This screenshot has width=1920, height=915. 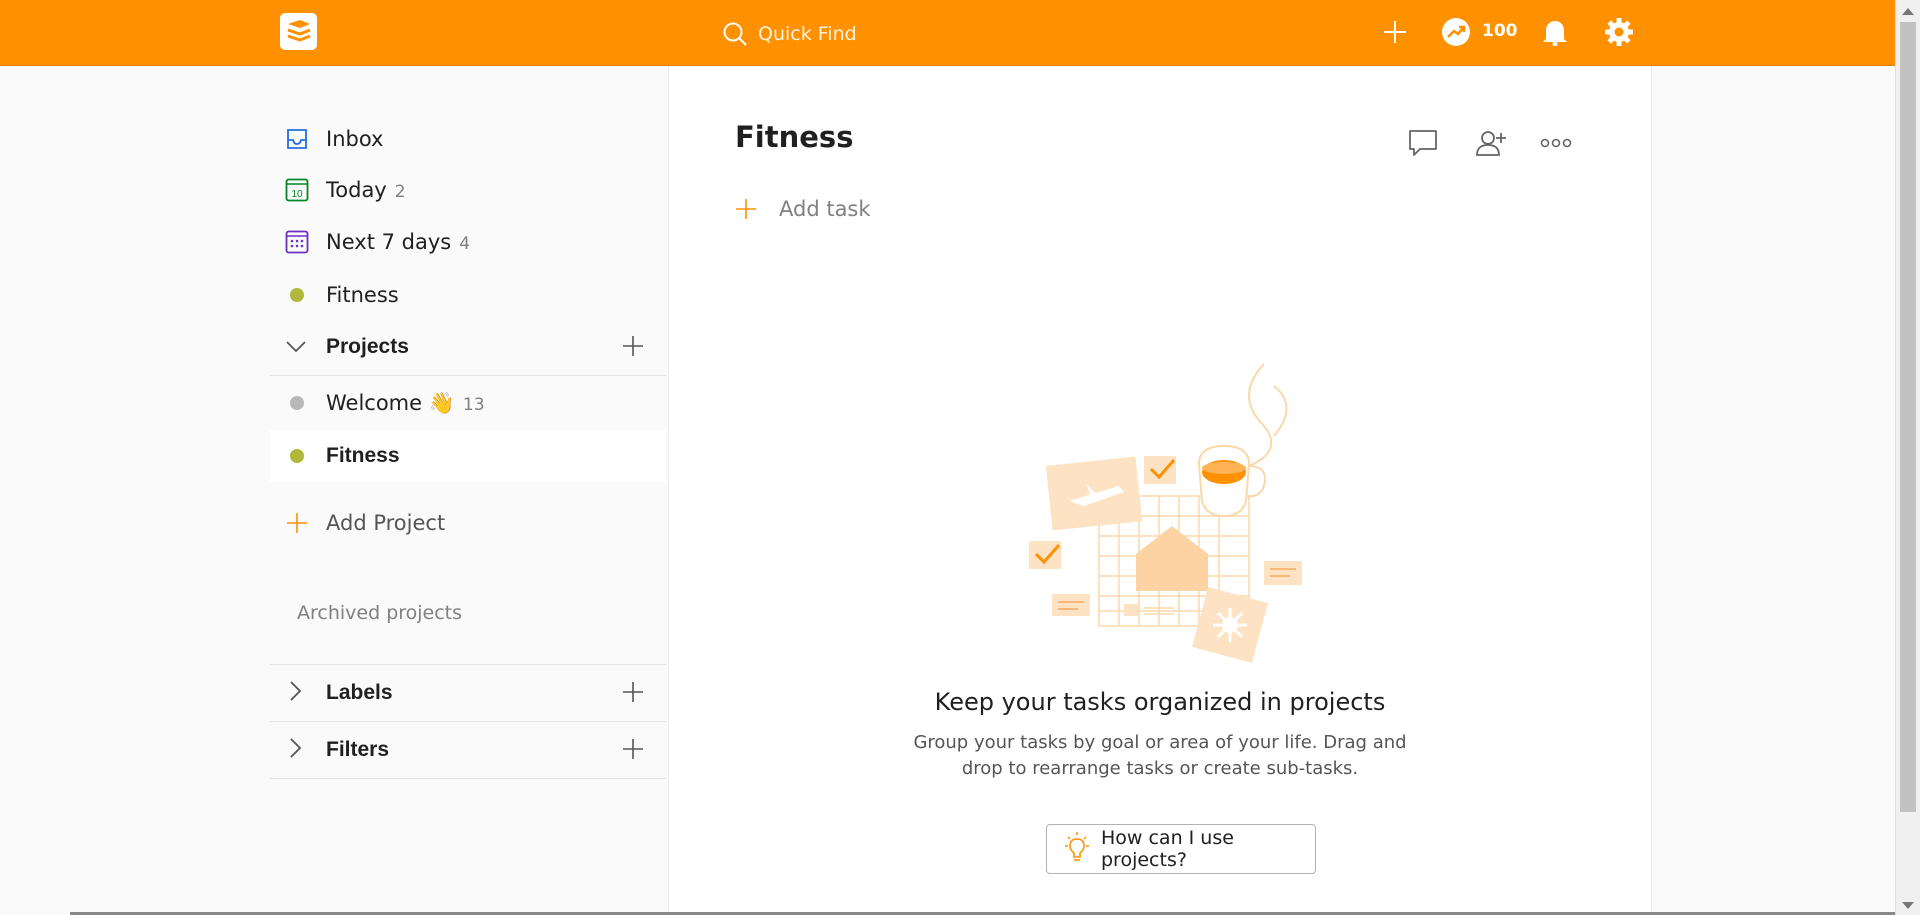 I want to click on quick-find-search: Quick Find, so click(x=872, y=34).